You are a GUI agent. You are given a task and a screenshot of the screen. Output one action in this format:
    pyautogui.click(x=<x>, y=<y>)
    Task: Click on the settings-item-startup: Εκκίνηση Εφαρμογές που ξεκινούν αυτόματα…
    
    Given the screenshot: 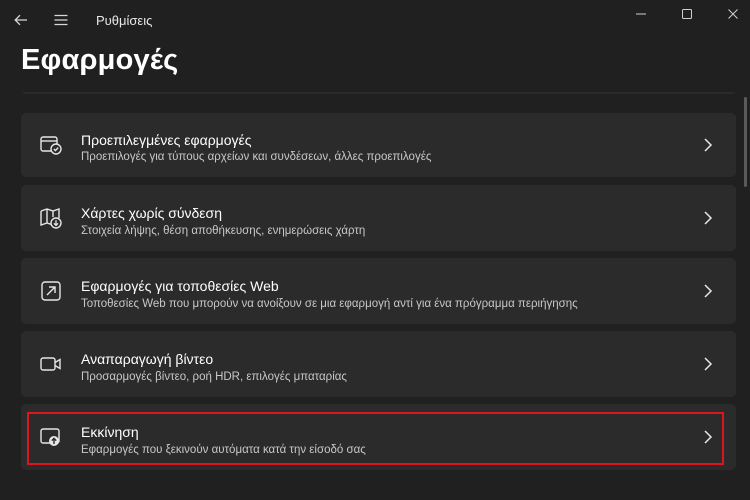 What is the action you would take?
    pyautogui.click(x=378, y=437)
    